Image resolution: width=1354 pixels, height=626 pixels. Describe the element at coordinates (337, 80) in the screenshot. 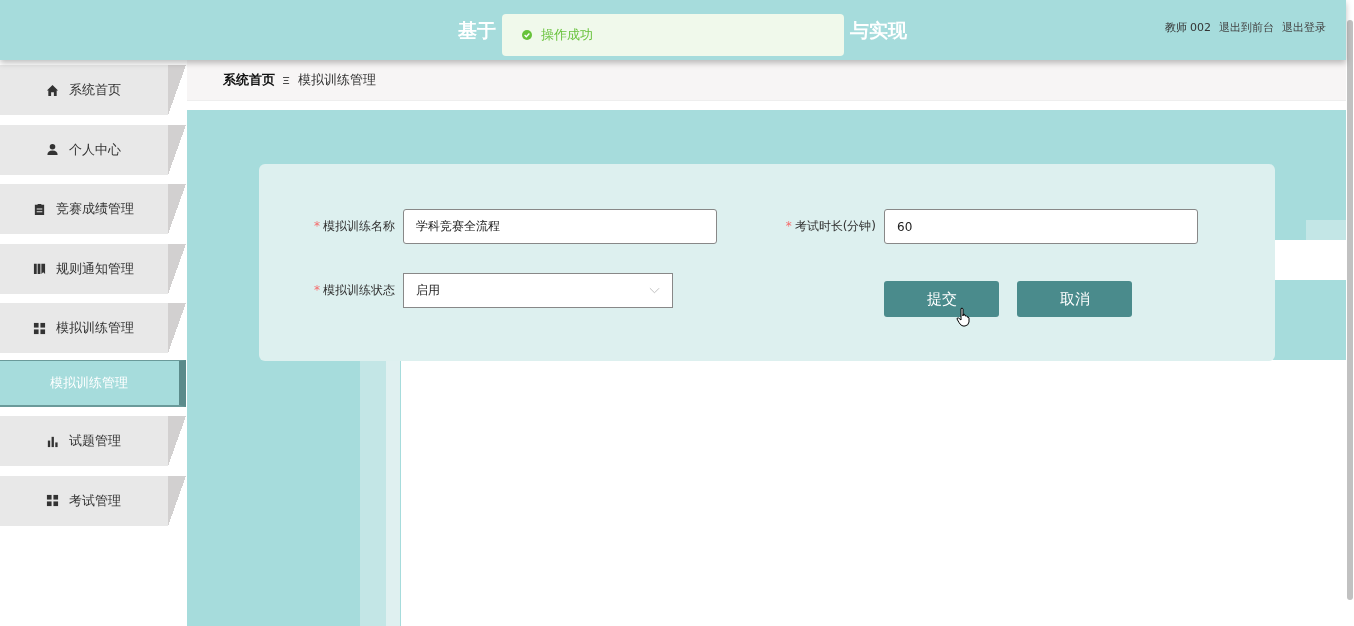

I see `breadcrumb-item: 模拟训练管理` at that location.